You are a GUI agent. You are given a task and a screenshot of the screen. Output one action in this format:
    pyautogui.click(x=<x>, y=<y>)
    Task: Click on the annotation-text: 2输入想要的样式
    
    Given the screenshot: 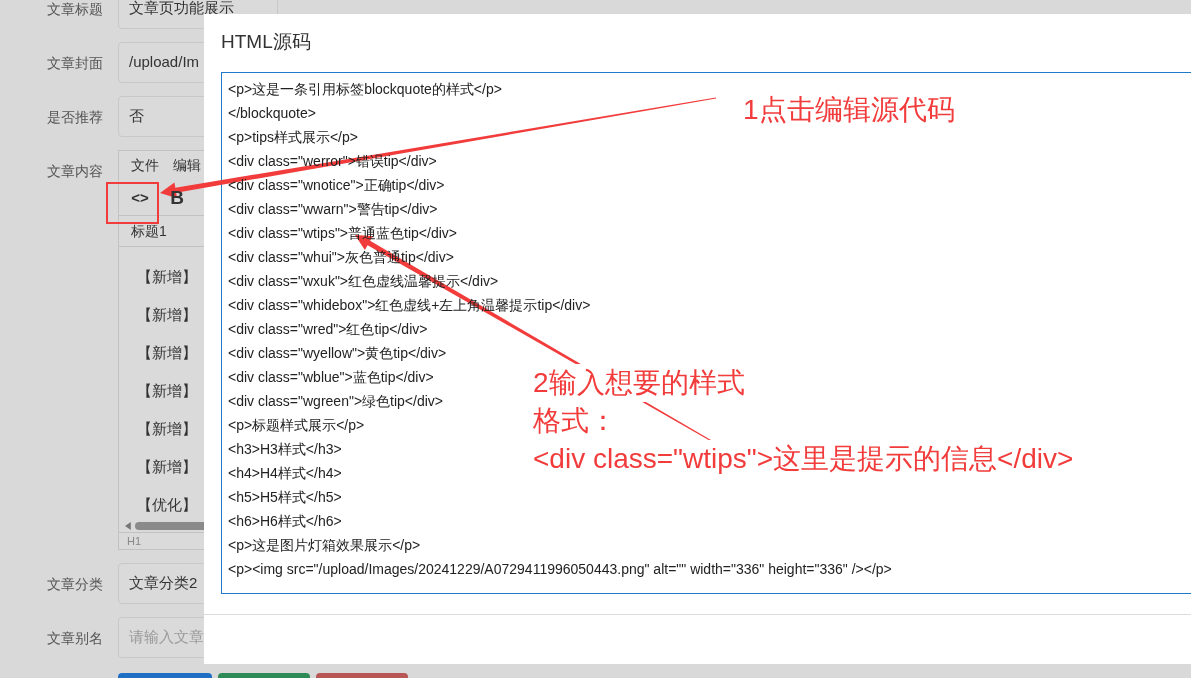 What is the action you would take?
    pyautogui.click(x=639, y=383)
    